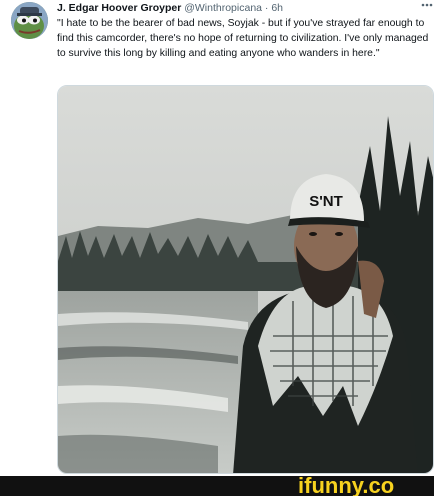  Describe the element at coordinates (427, 6) in the screenshot. I see `more-options-icon` at that location.